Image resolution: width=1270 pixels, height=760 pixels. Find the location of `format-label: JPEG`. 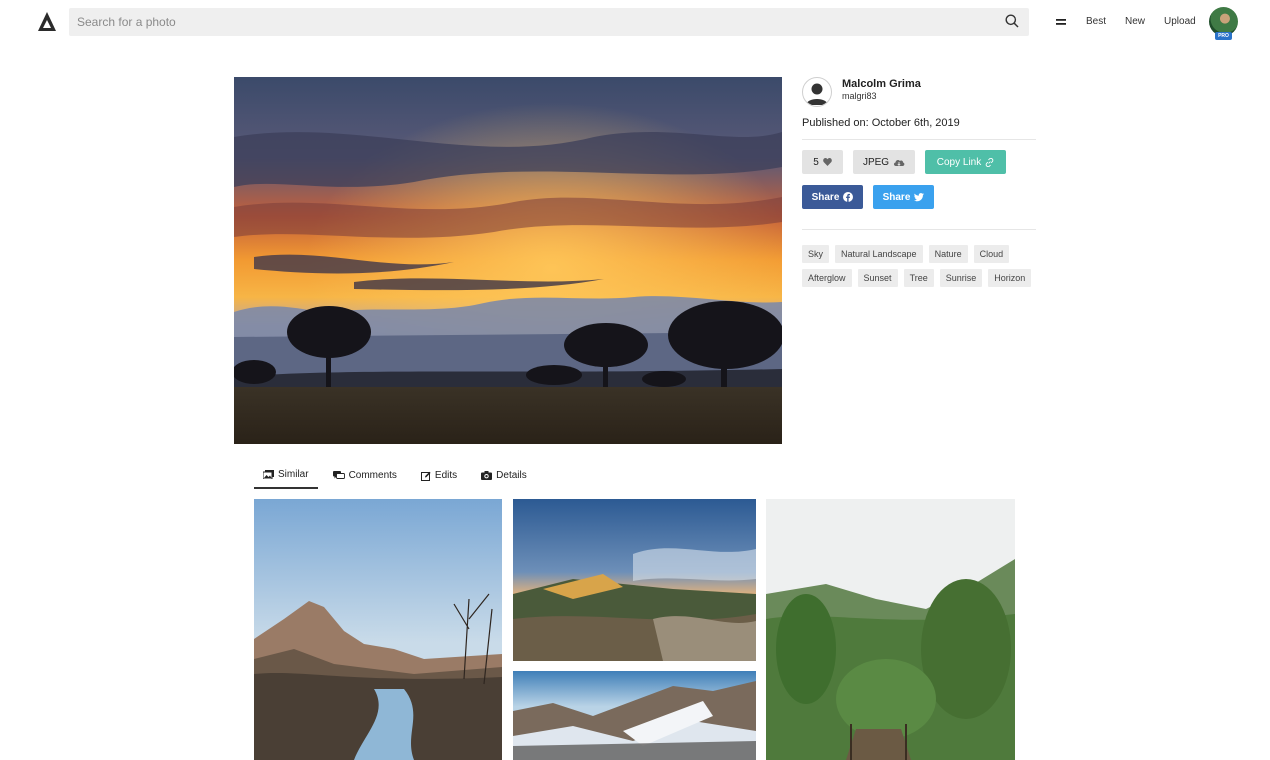

format-label: JPEG is located at coordinates (876, 162).